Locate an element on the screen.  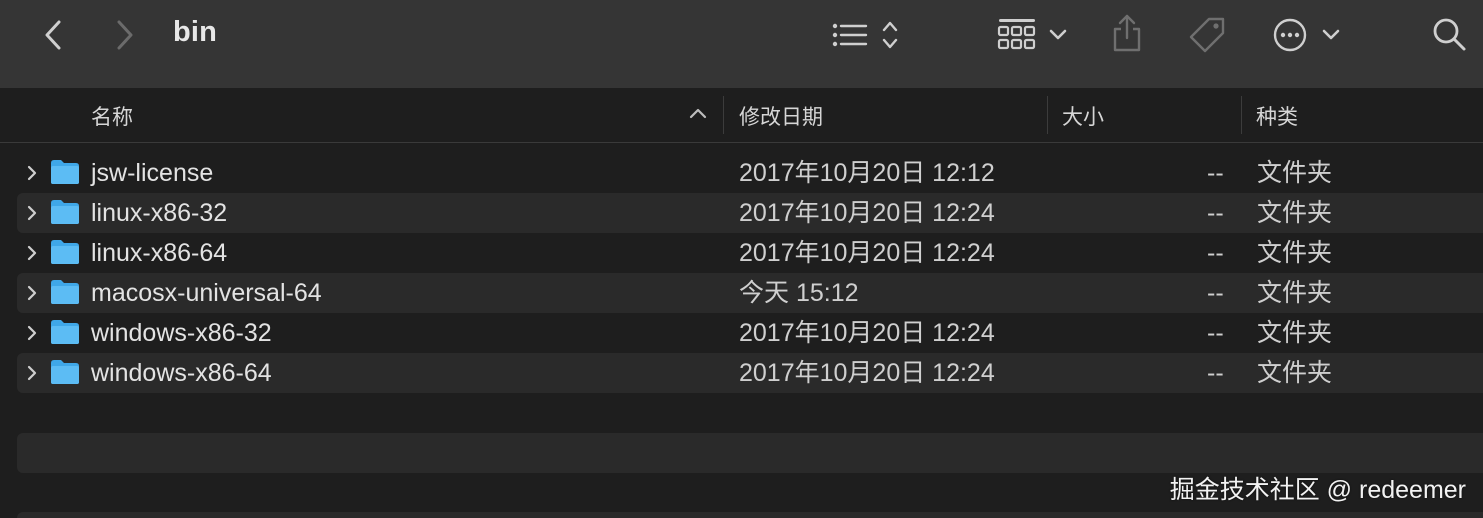
file-row: linux-x86-64 2017年10月20日 12:24 -- 文件夹 is located at coordinates (750, 253).